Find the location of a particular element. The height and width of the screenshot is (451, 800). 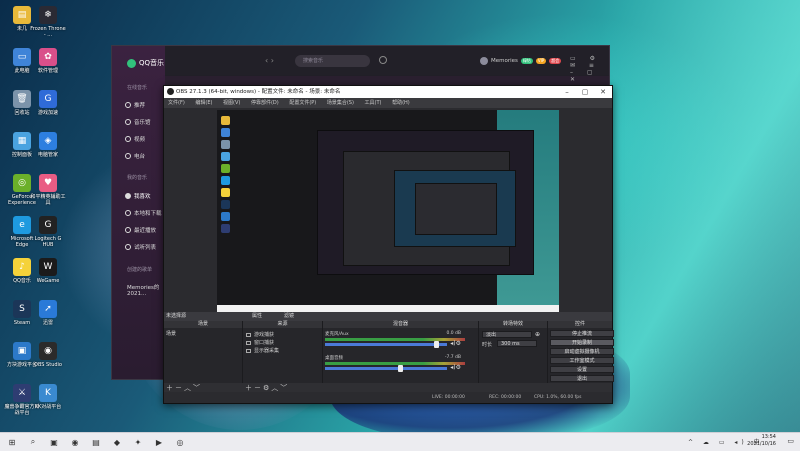

virtual-camera-button: 启动虚拟摄像机 is located at coordinates (582, 351).